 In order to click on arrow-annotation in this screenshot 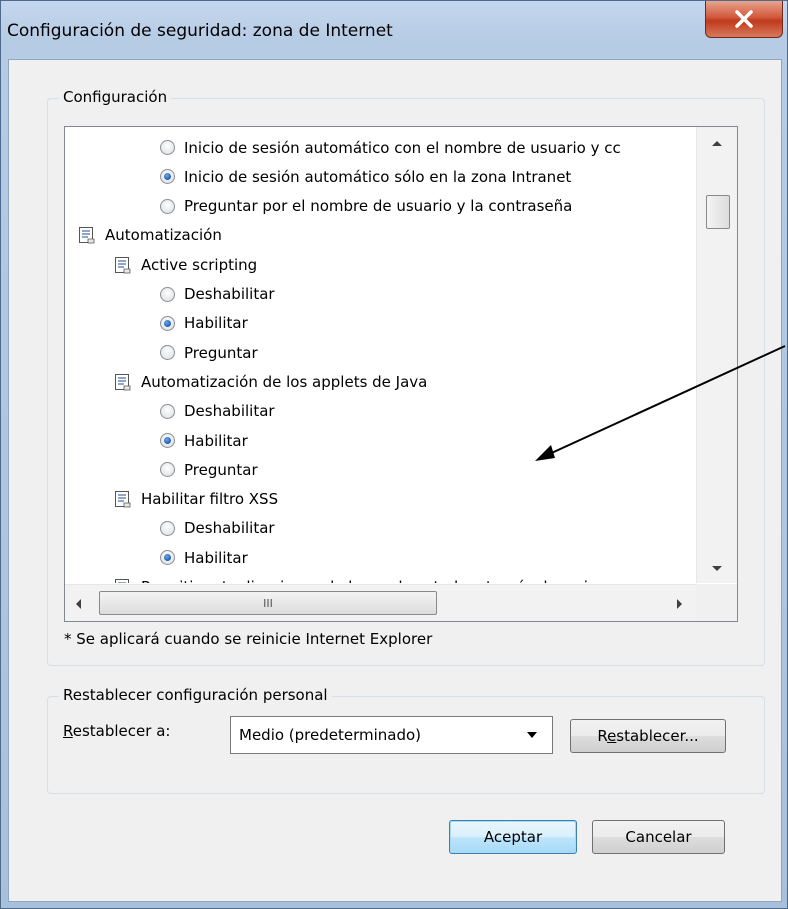, I will do `click(660, 403)`.